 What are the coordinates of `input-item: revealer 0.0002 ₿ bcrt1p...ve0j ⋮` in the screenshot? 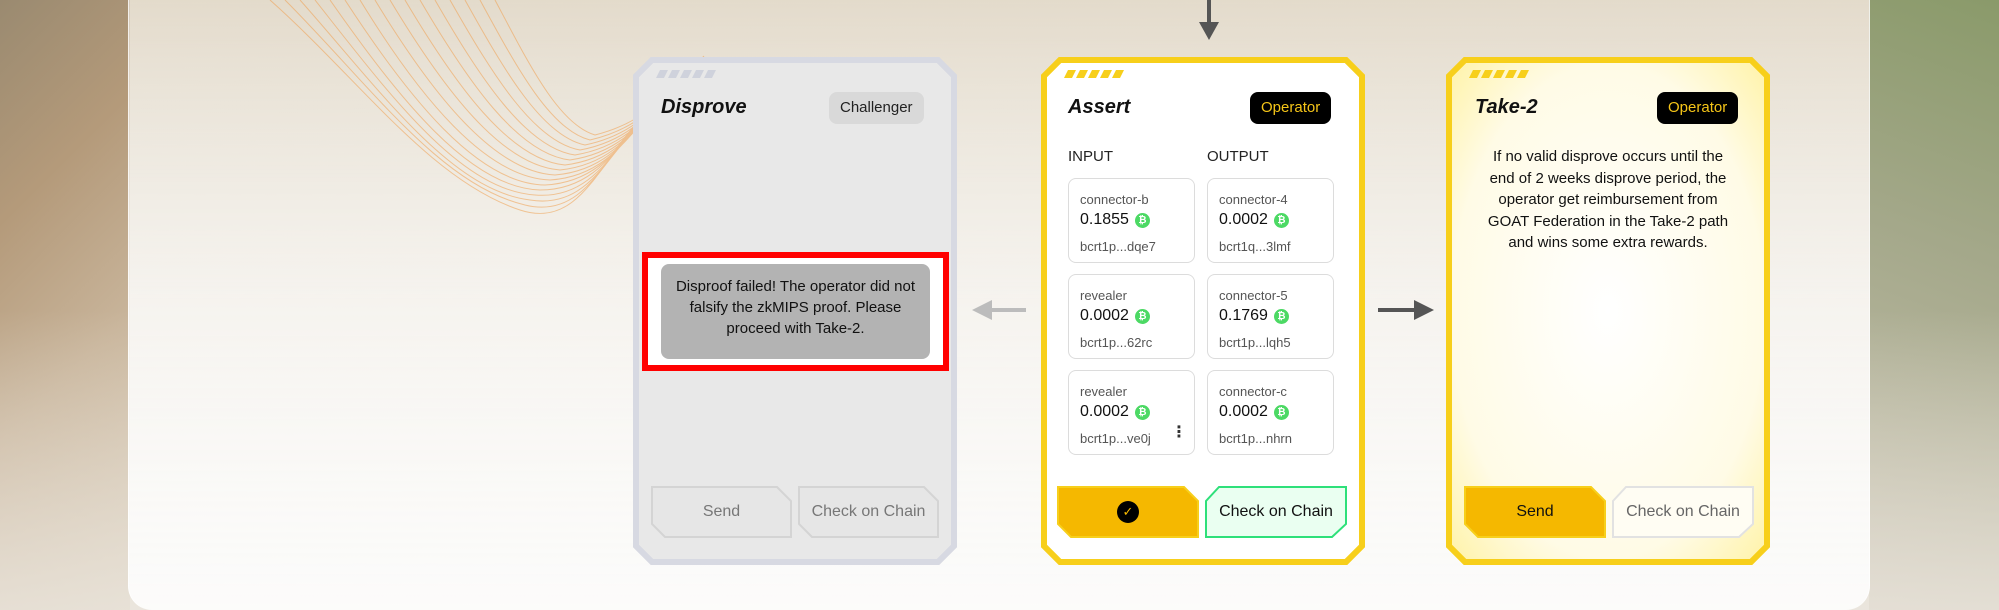 It's located at (1131, 412).